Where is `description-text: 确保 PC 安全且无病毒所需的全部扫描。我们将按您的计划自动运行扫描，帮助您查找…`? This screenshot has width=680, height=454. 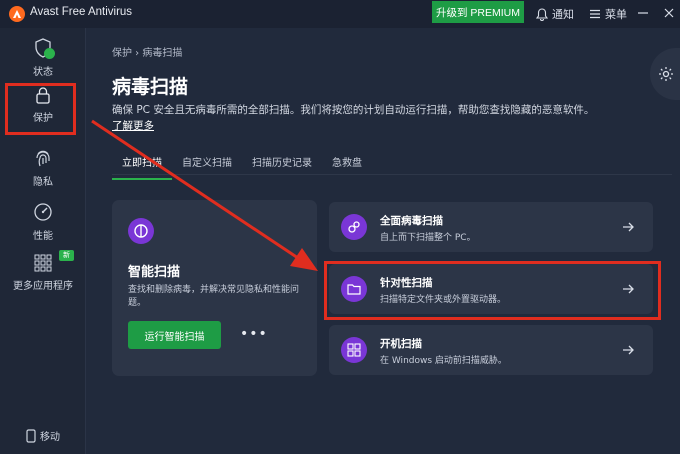
description-text: 确保 PC 安全且无病毒所需的全部扫描。我们将按您的计划自动运行扫描，帮助您查找… is located at coordinates (353, 110).